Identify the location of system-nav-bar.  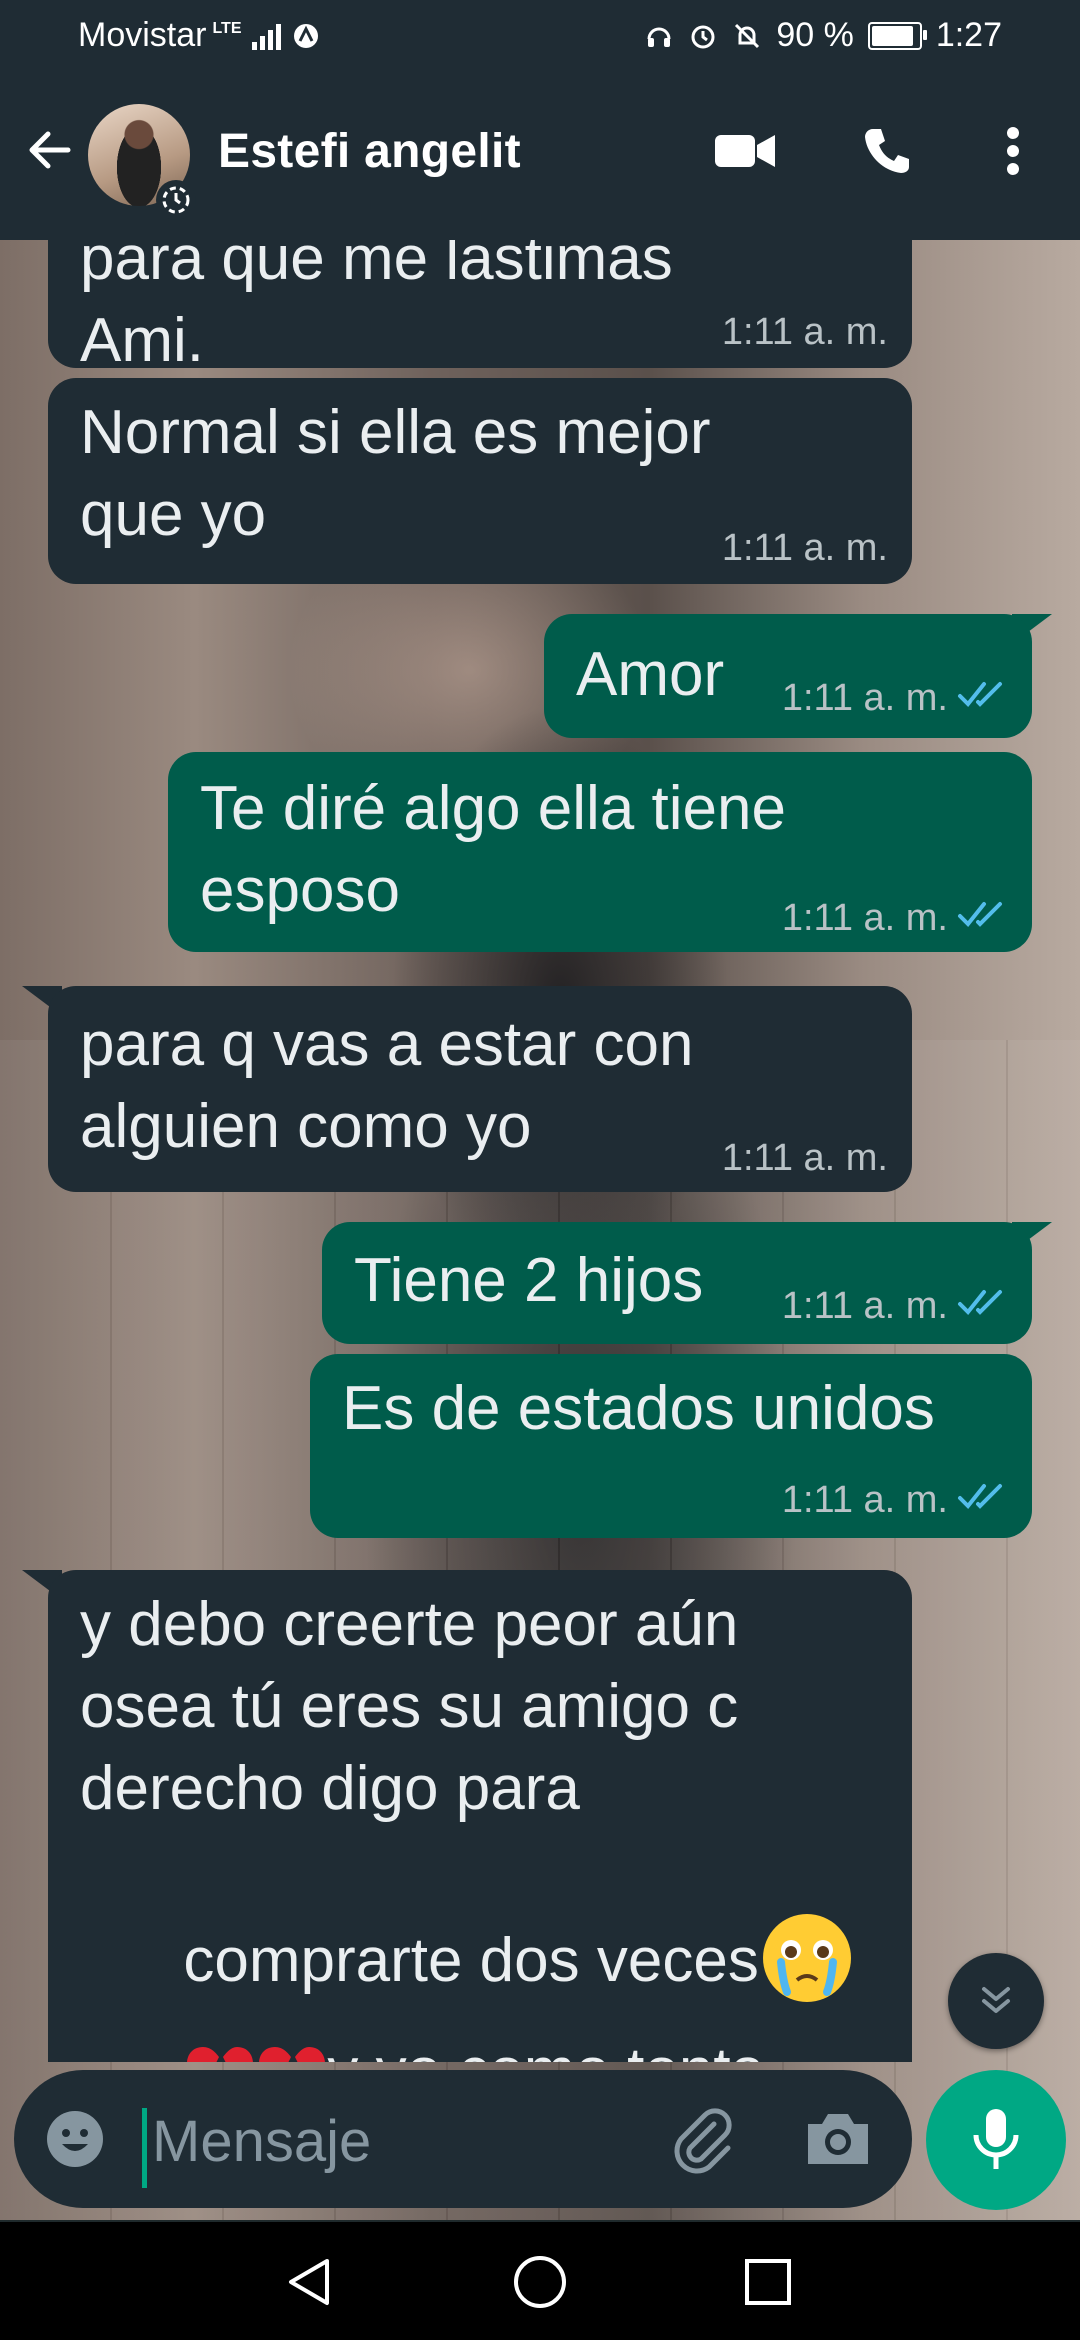
(540, 2281).